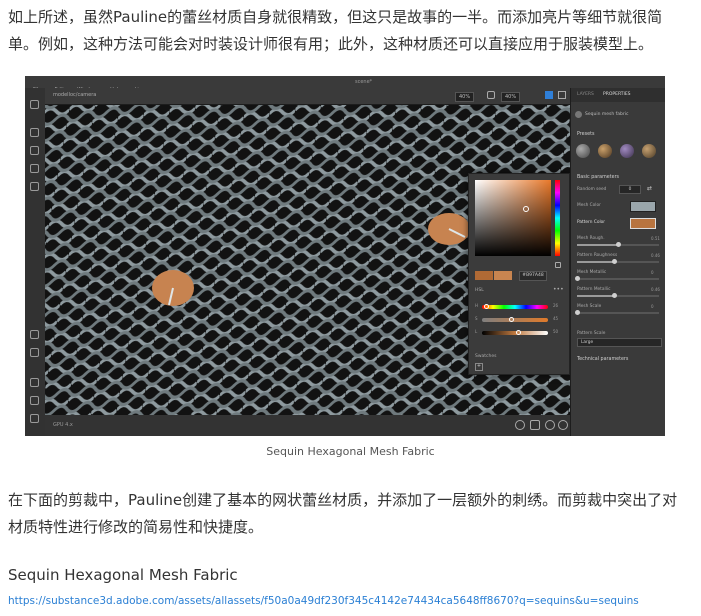 The width and height of the screenshot is (701, 616). What do you see at coordinates (558, 289) in the screenshot?
I see `more-options-icon: •••` at bounding box center [558, 289].